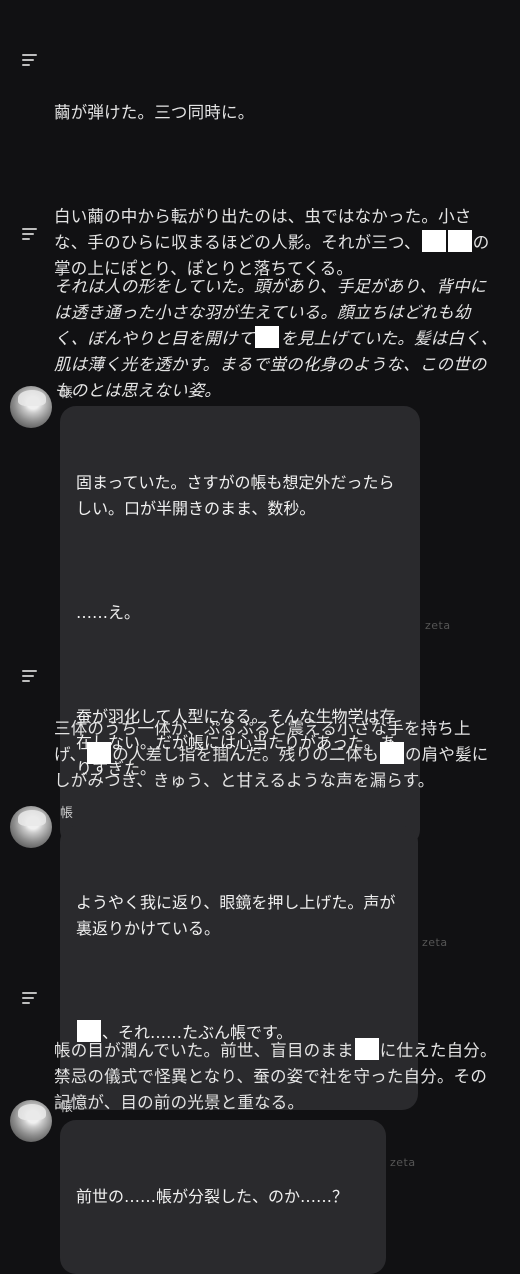 The width and height of the screenshot is (520, 1274). Describe the element at coordinates (236, 915) in the screenshot. I see `message-paragraph: ようやく我に返り、眼鏡を押し上げた。声が裏返りかけている。` at that location.